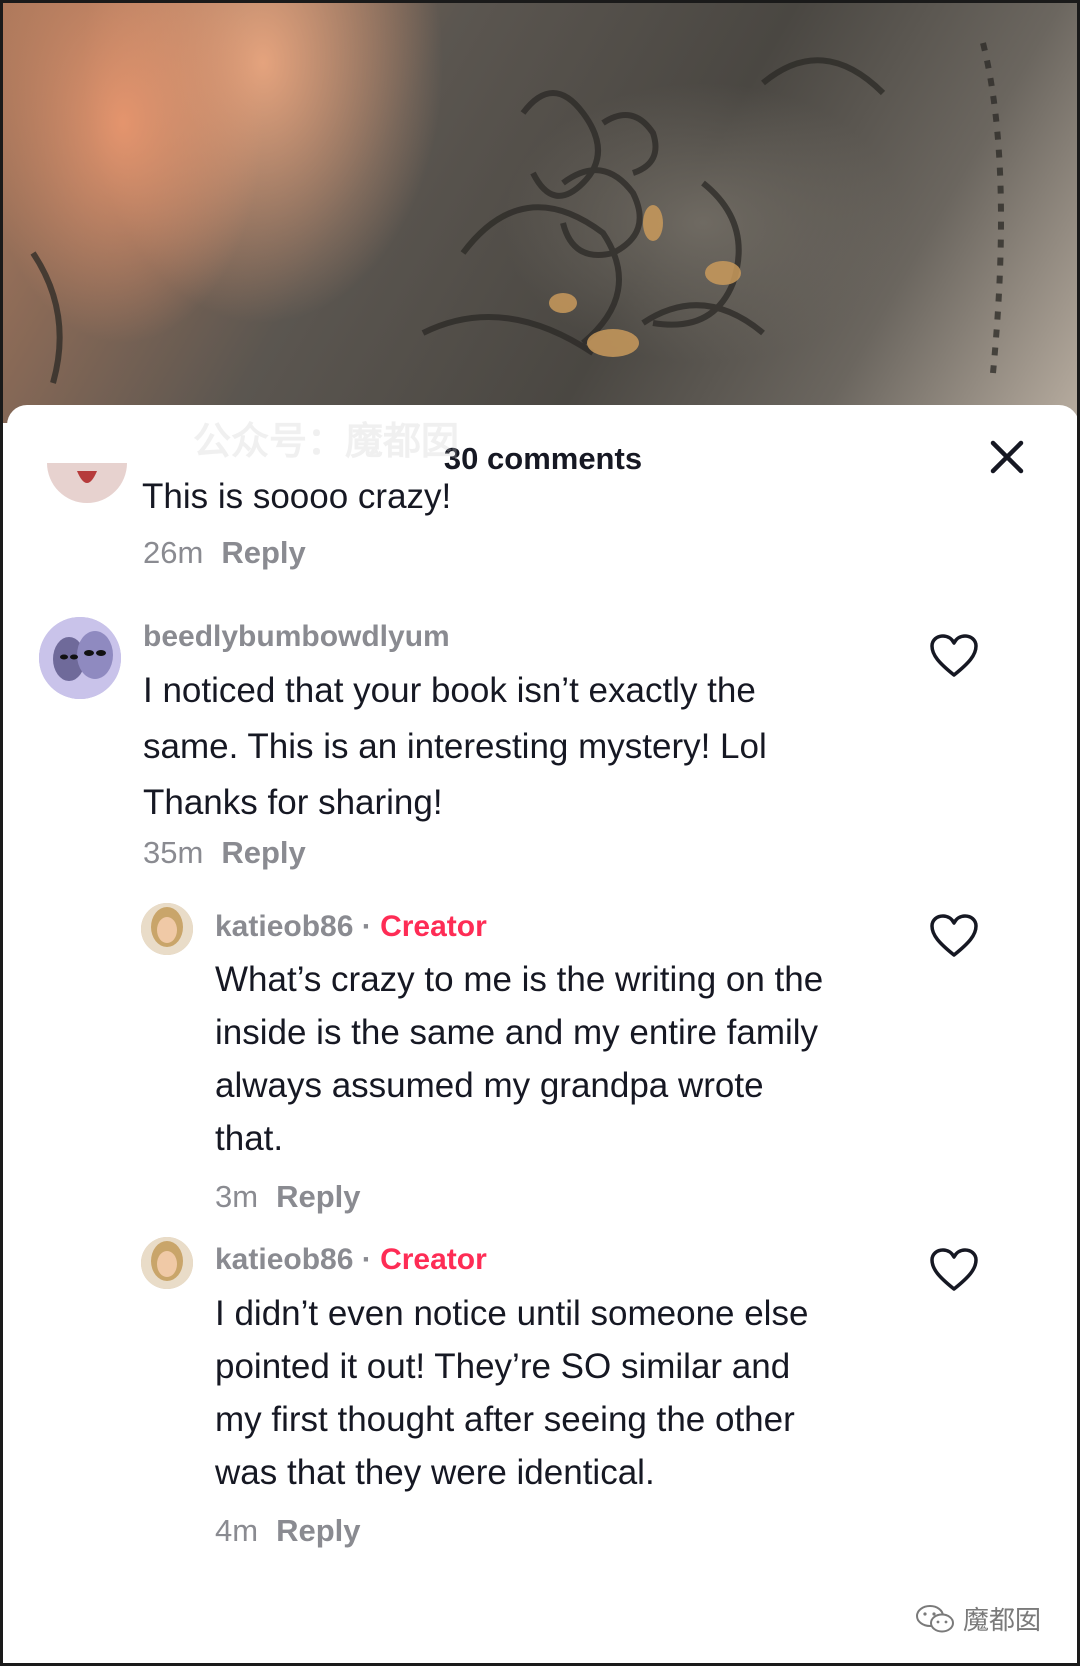  What do you see at coordinates (237, 1530) in the screenshot?
I see `comment-time: 4m` at bounding box center [237, 1530].